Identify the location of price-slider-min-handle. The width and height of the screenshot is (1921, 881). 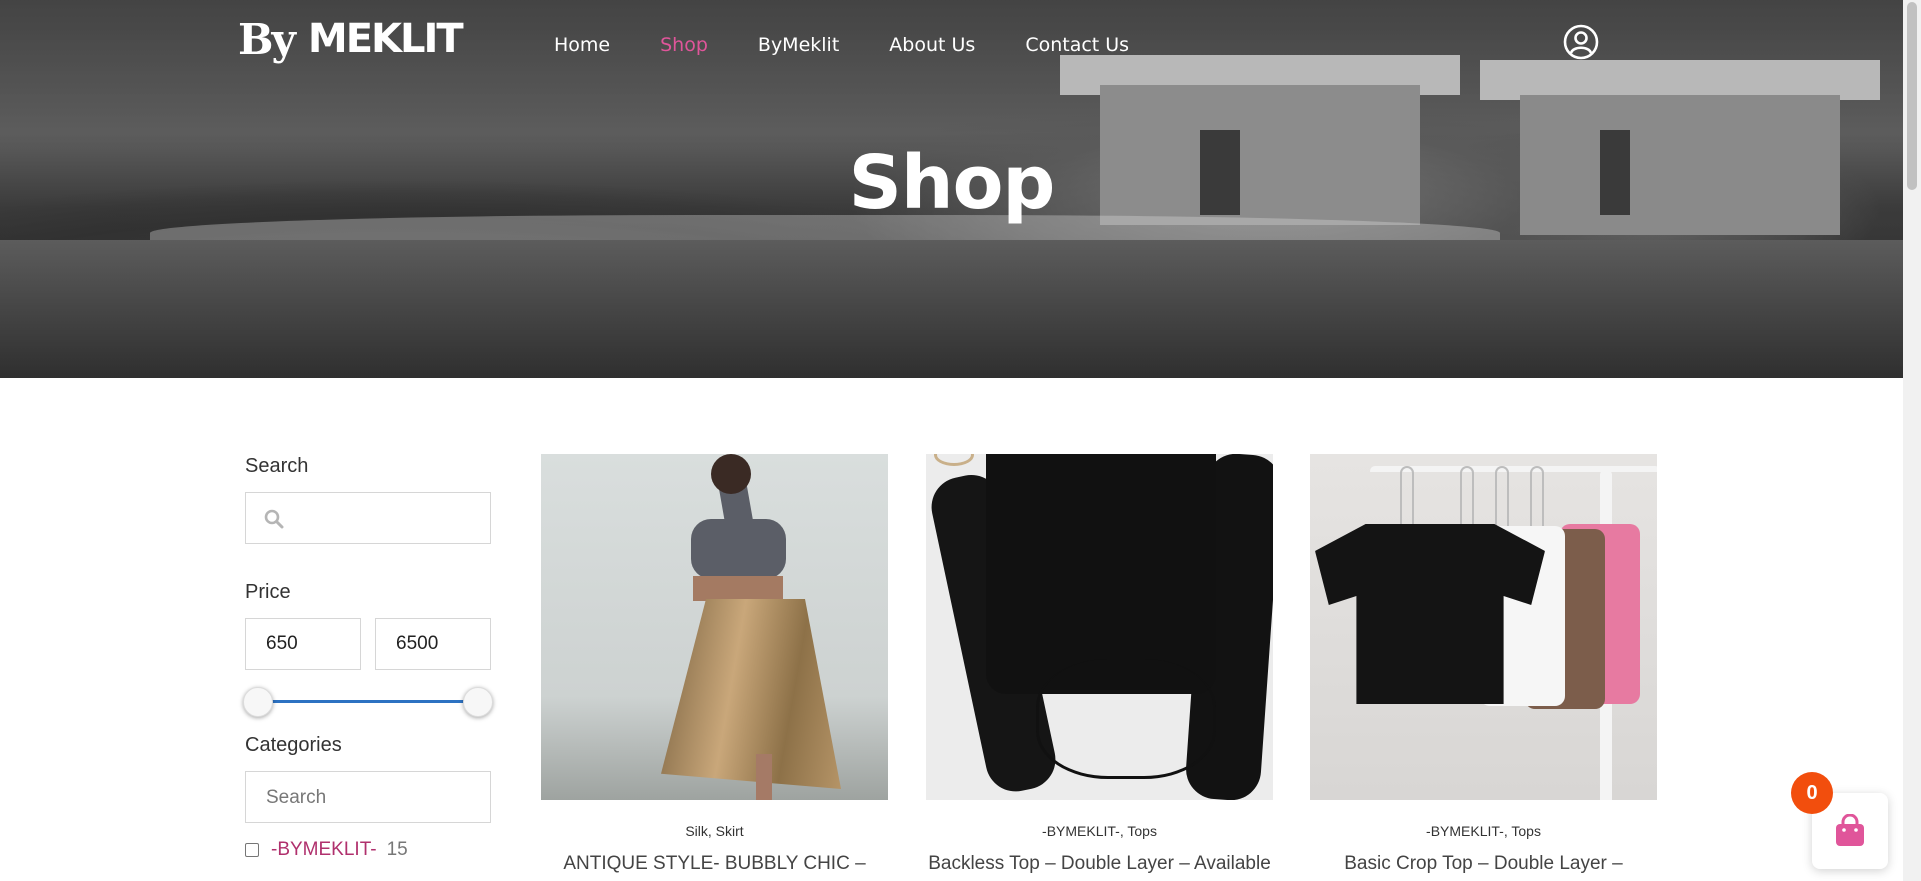
(258, 702).